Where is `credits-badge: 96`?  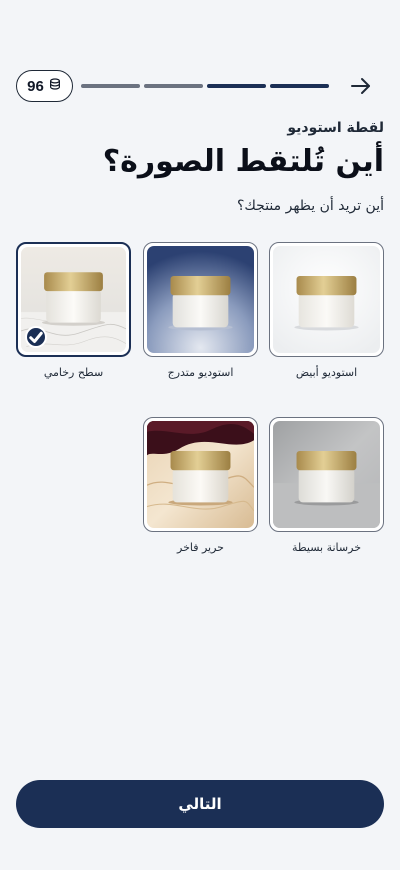 credits-badge: 96 is located at coordinates (44, 86).